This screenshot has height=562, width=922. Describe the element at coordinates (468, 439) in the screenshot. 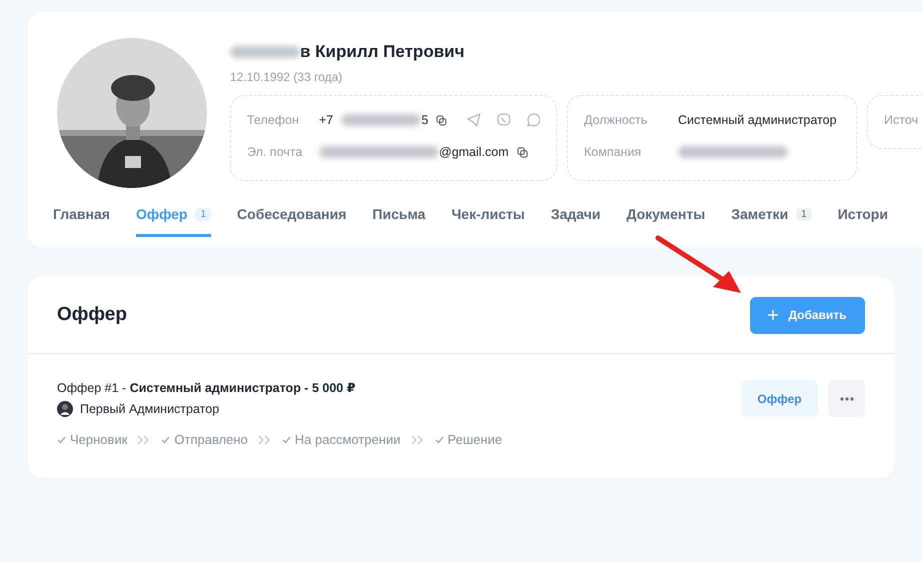

I see `stage-label: Решение` at that location.